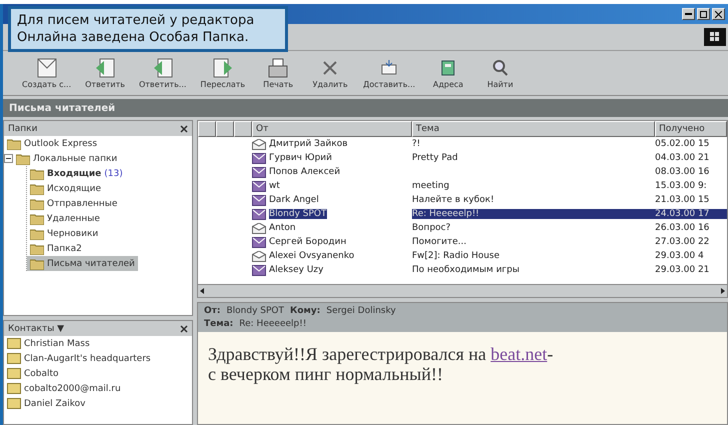 Image resolution: width=728 pixels, height=425 pixels. I want to click on table-cell-text: 29.03.00 21, so click(682, 270).